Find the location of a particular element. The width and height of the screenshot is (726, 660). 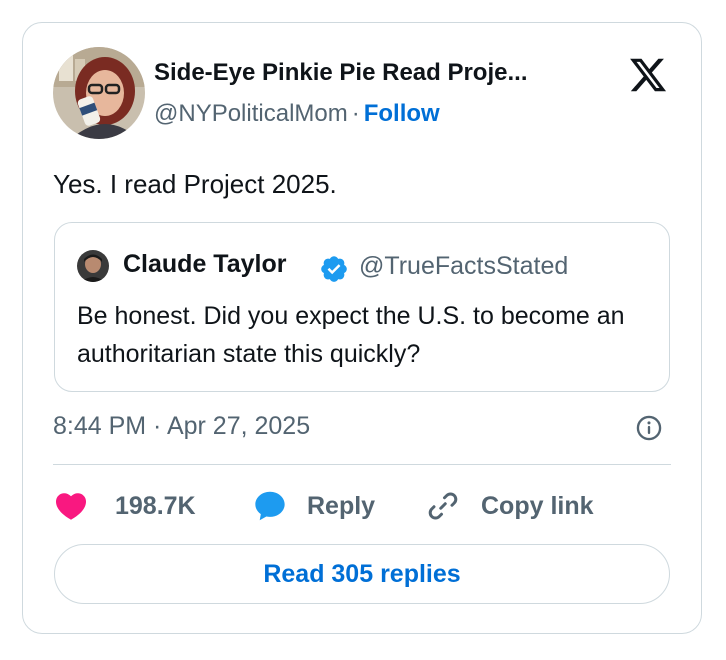

reply-label: Reply is located at coordinates (341, 505).